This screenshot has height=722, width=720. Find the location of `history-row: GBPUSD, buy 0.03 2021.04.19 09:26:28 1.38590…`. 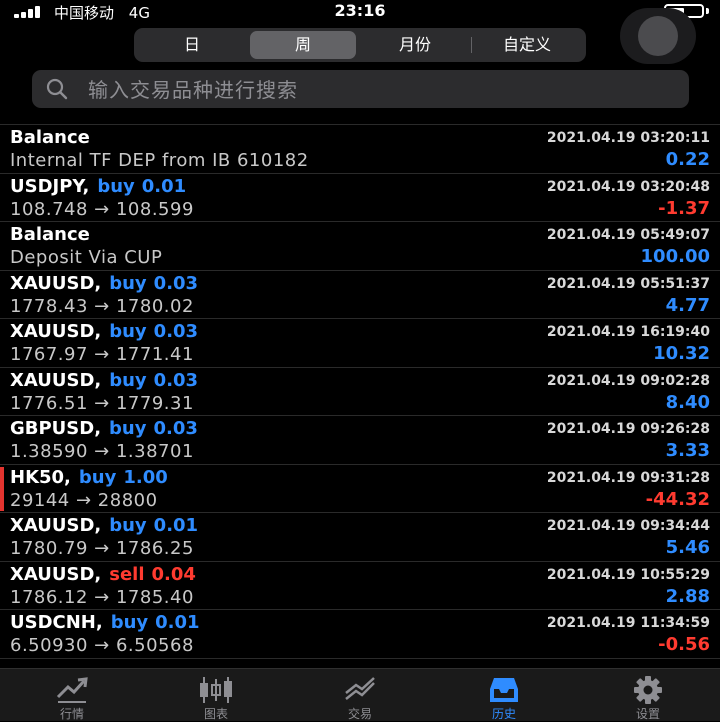

history-row: GBPUSD, buy 0.03 2021.04.19 09:26:28 1.38590… is located at coordinates (360, 440).